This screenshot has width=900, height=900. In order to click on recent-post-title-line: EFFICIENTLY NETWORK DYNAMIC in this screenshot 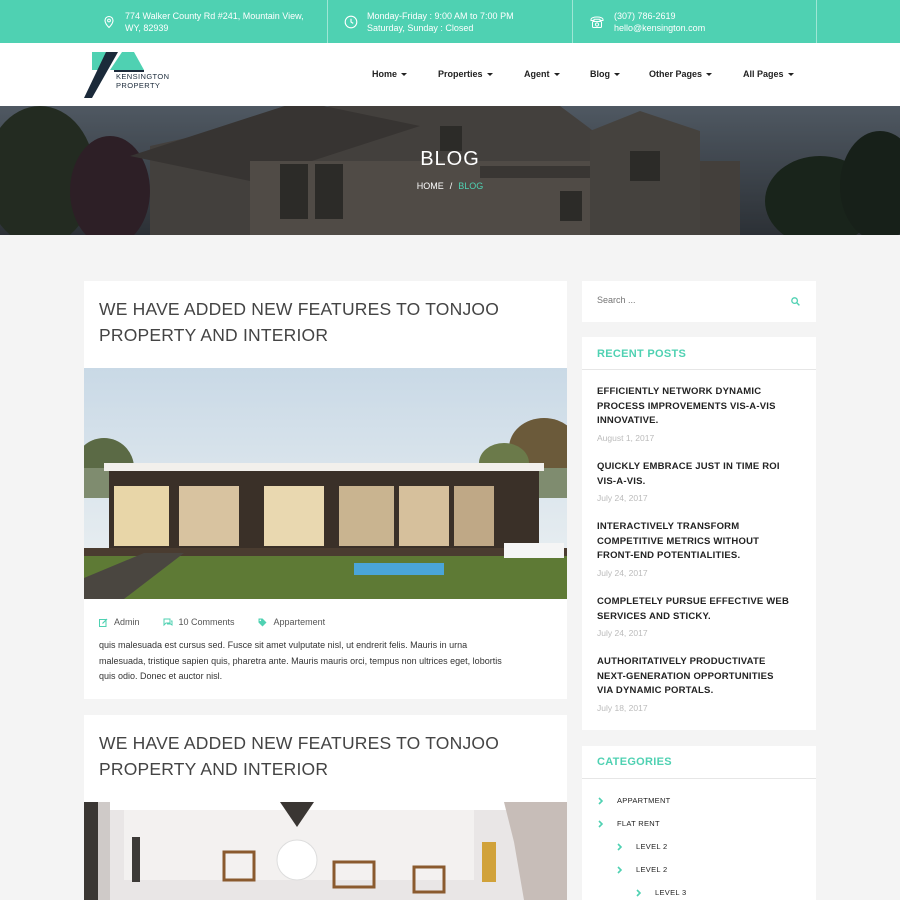, I will do `click(679, 391)`.